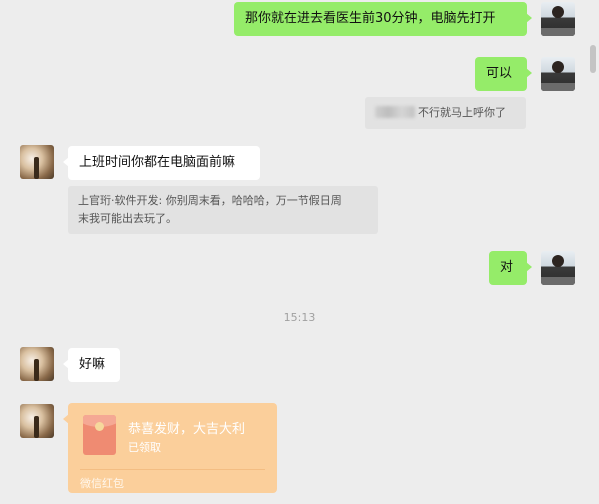  I want to click on scrollbar-track, so click(593, 252).